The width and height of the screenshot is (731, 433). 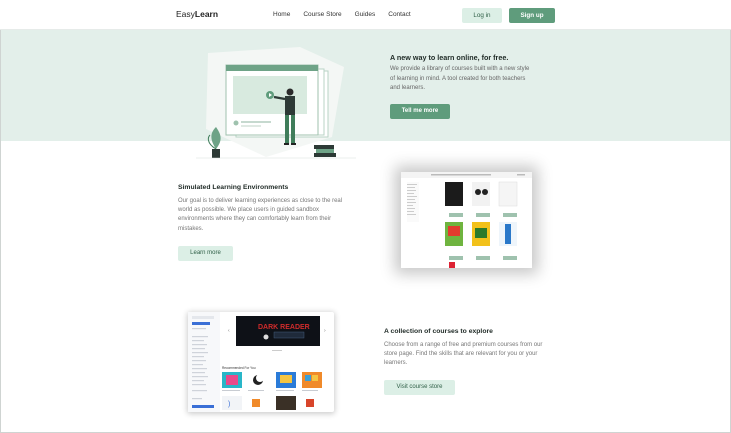 I want to click on tell-me-more-button: Tell me more, so click(x=420, y=111).